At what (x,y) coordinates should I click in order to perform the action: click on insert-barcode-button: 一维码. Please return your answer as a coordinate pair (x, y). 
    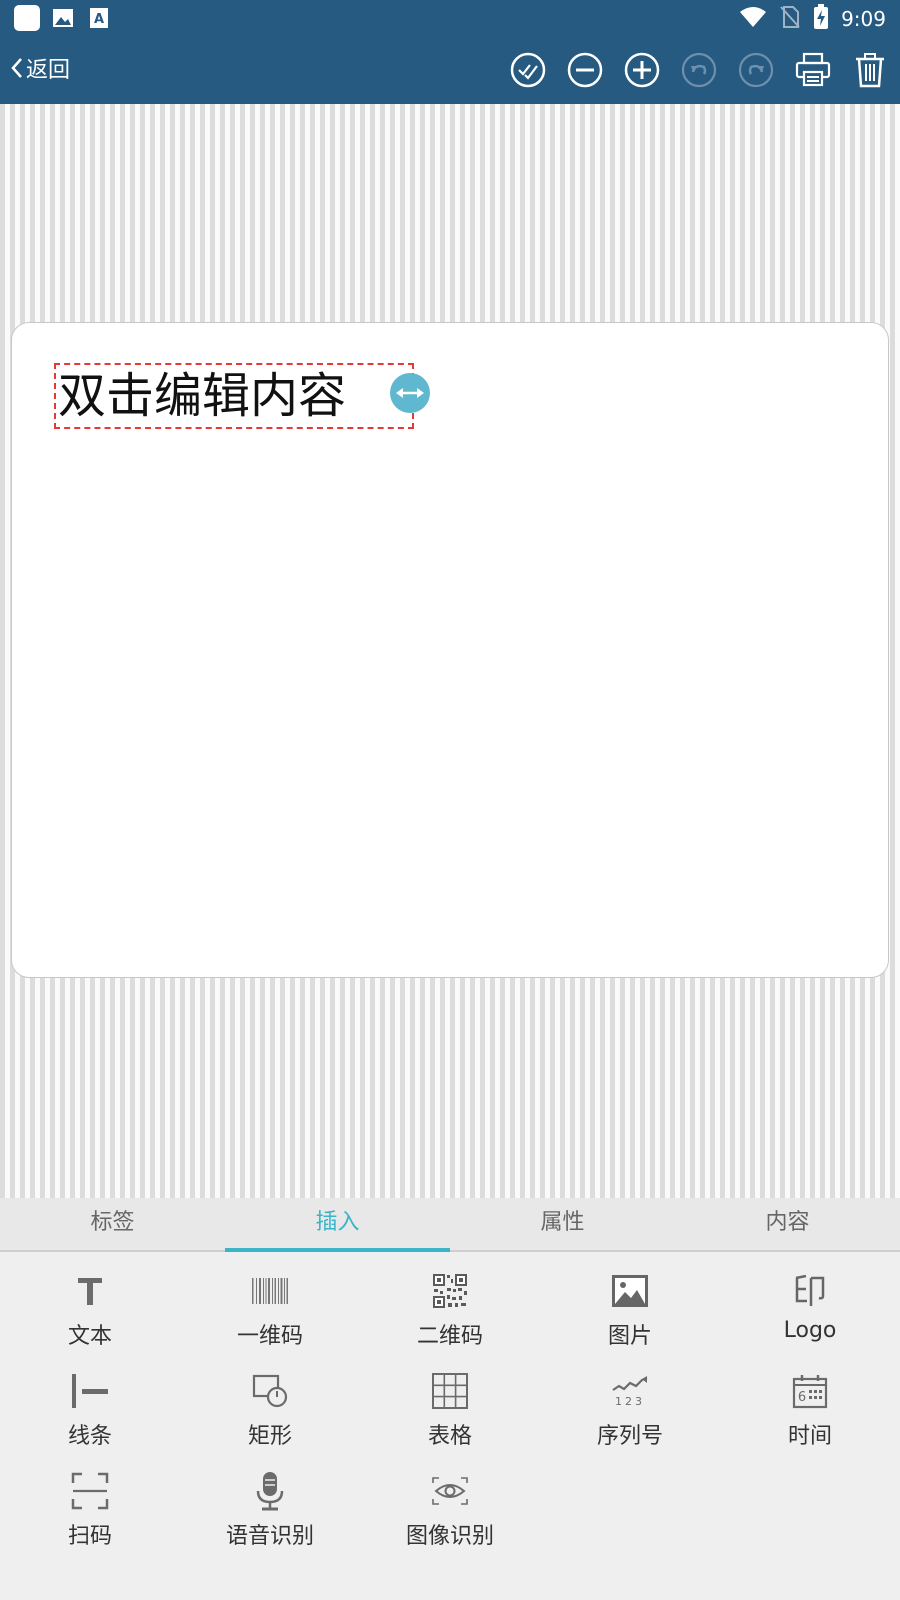
    Looking at the image, I should click on (270, 1302).